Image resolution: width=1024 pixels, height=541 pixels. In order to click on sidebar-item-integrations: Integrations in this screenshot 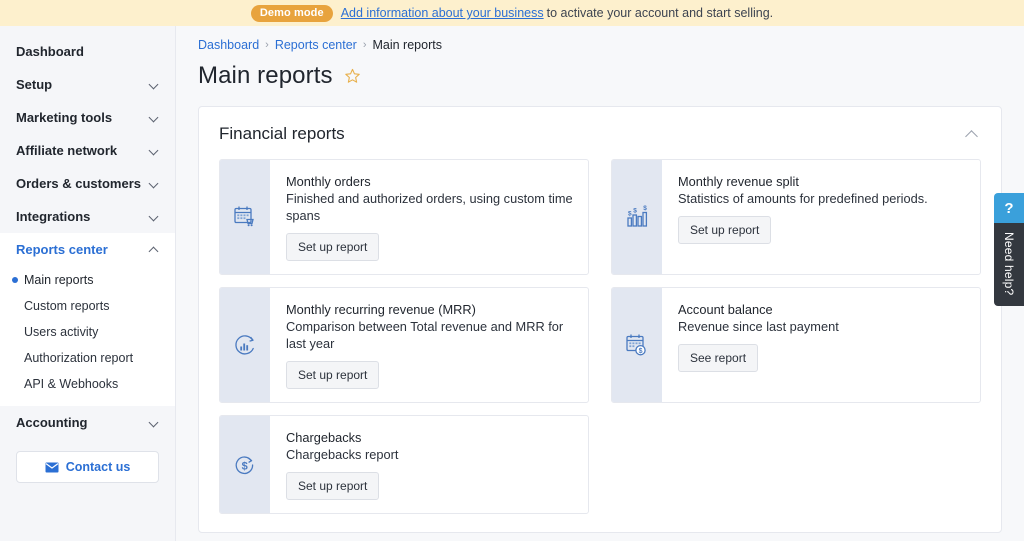, I will do `click(87, 216)`.